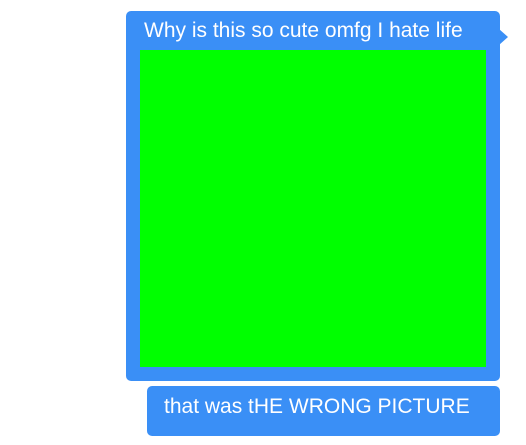  Describe the element at coordinates (317, 406) in the screenshot. I see `message-text: that was tHE WRONG PICTURE` at that location.